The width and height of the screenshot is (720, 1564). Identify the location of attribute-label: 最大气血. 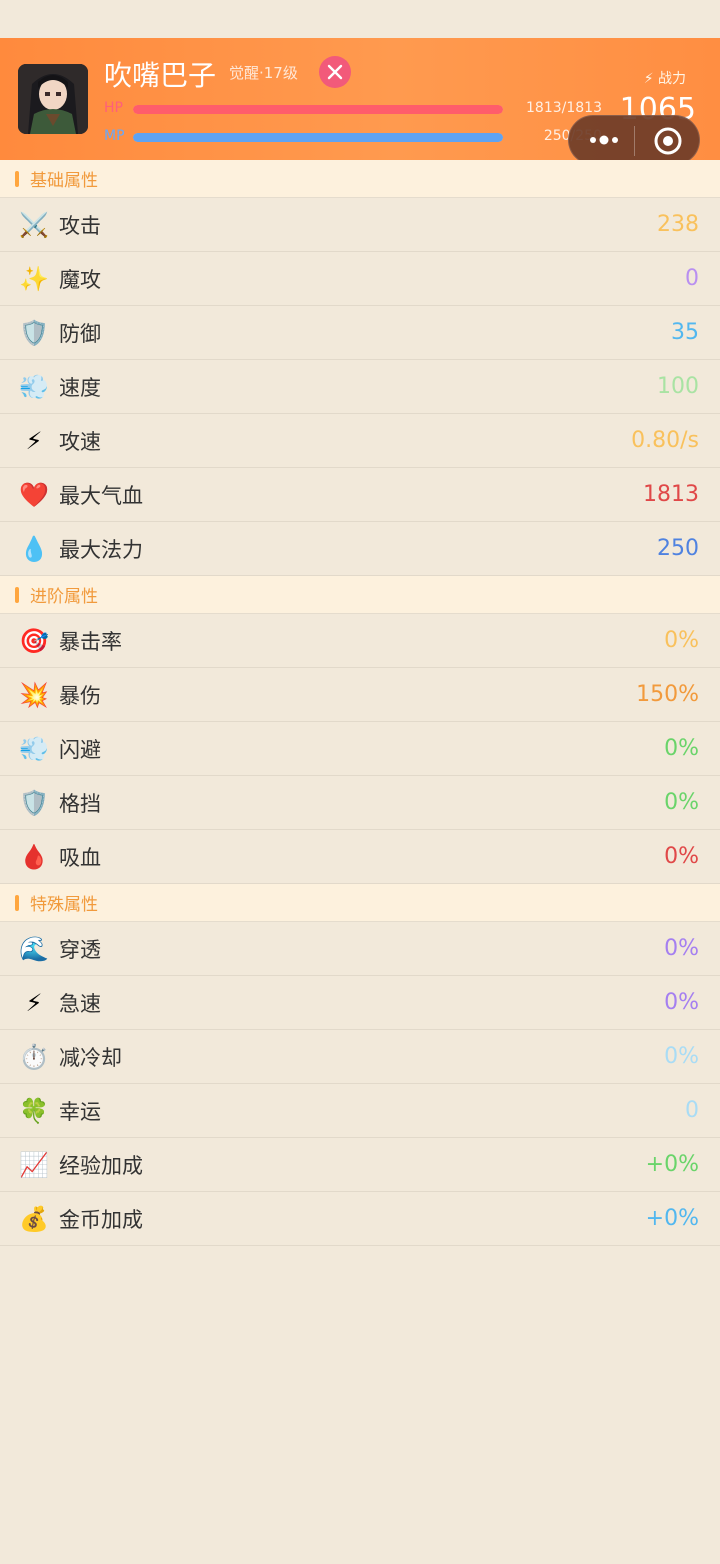
(101, 495).